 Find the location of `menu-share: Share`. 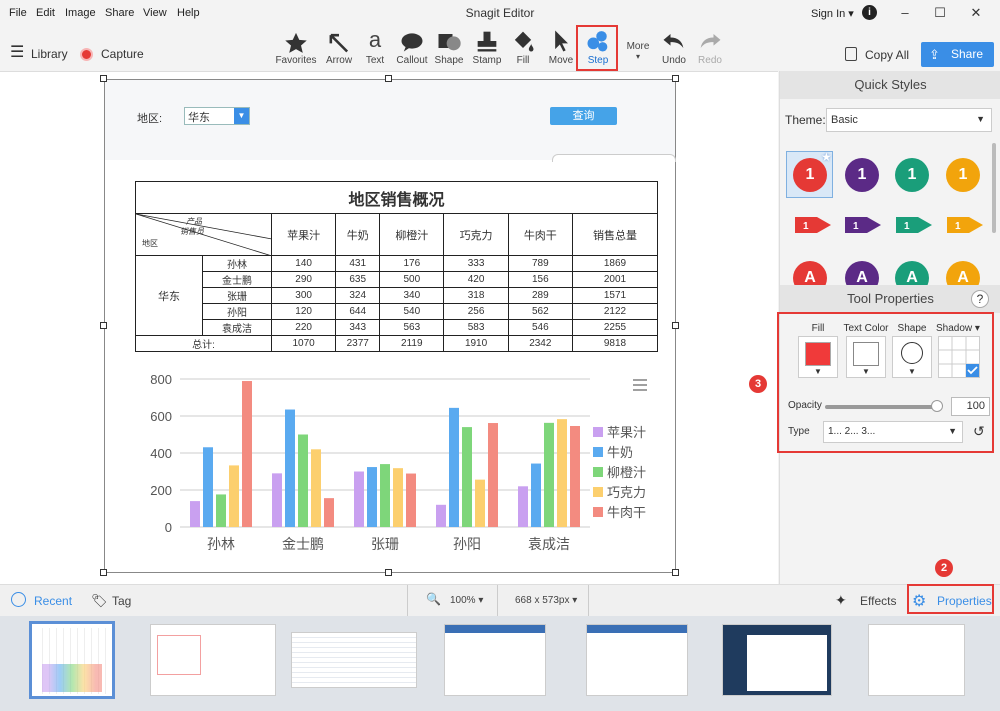

menu-share: Share is located at coordinates (119, 13).